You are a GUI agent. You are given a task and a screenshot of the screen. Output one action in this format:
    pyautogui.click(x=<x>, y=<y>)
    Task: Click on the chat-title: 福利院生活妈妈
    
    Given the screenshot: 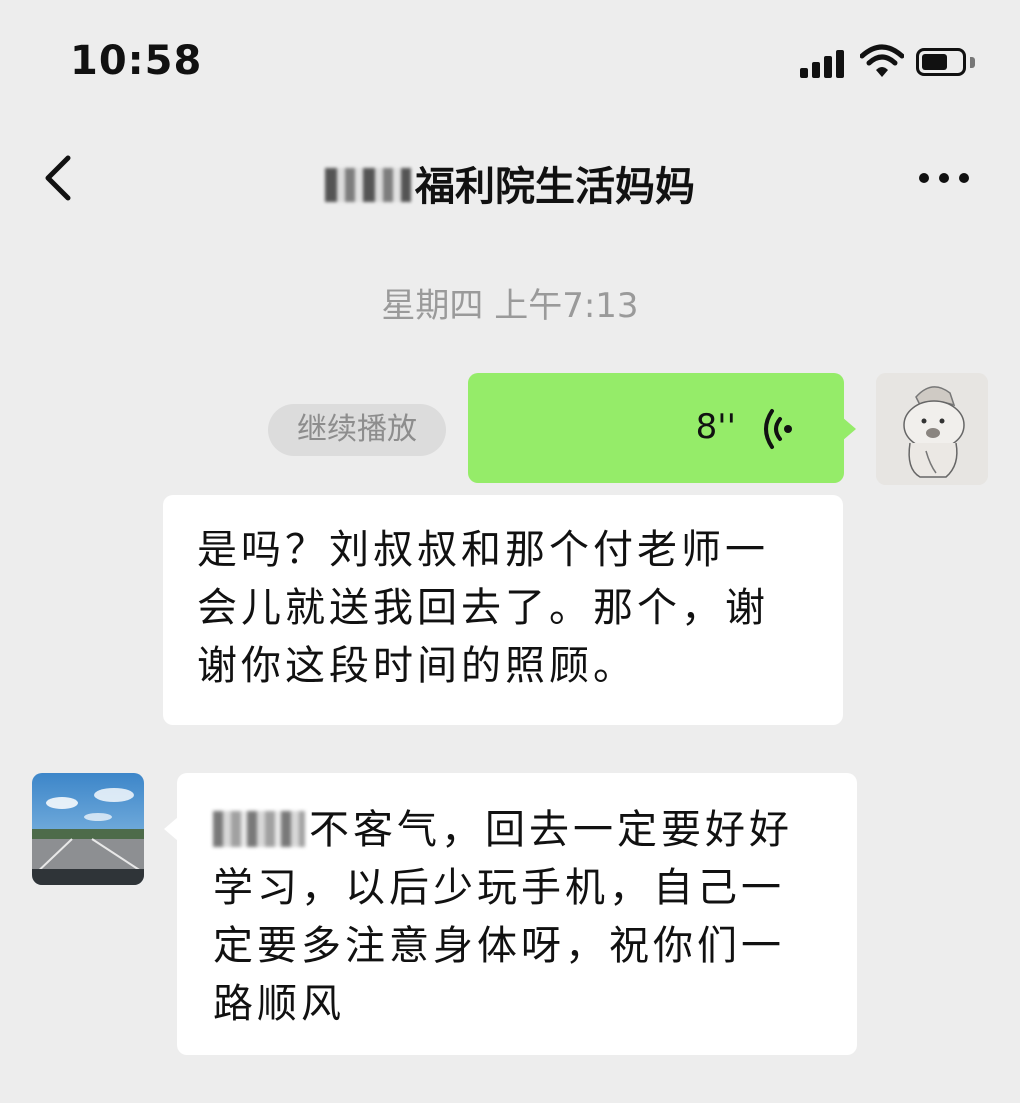 What is the action you would take?
    pyautogui.click(x=510, y=183)
    